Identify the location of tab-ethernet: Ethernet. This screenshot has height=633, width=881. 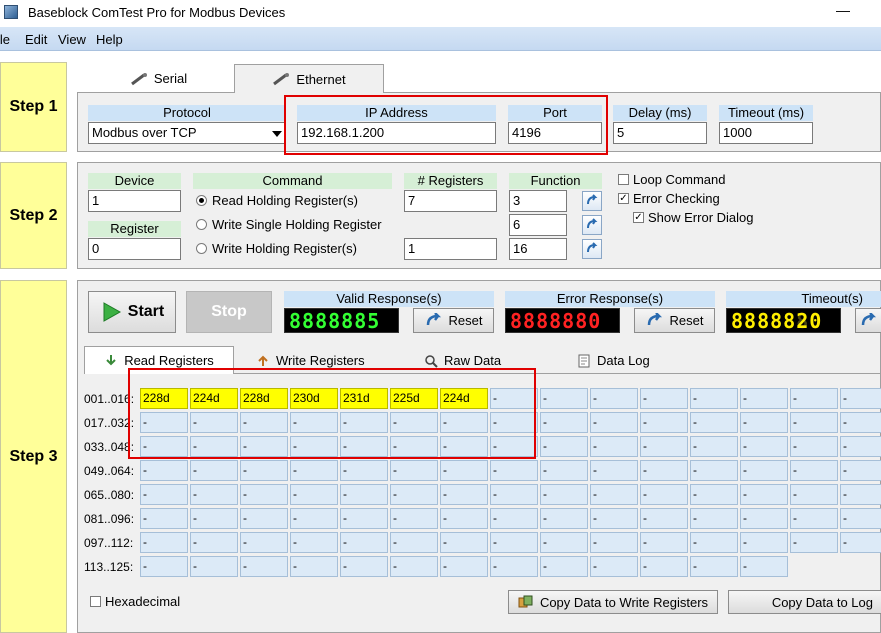
(309, 78).